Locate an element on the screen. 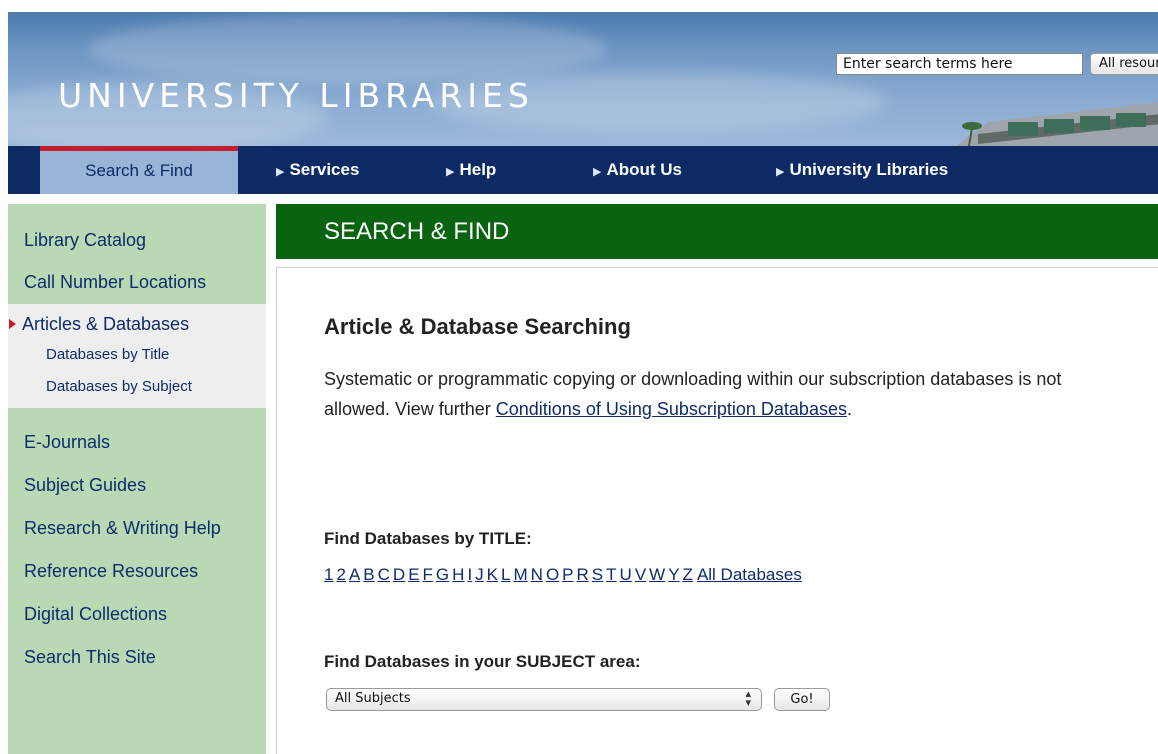  sidebar-subitem-databases-by-subject: Databases by Subject is located at coordinates (119, 386).